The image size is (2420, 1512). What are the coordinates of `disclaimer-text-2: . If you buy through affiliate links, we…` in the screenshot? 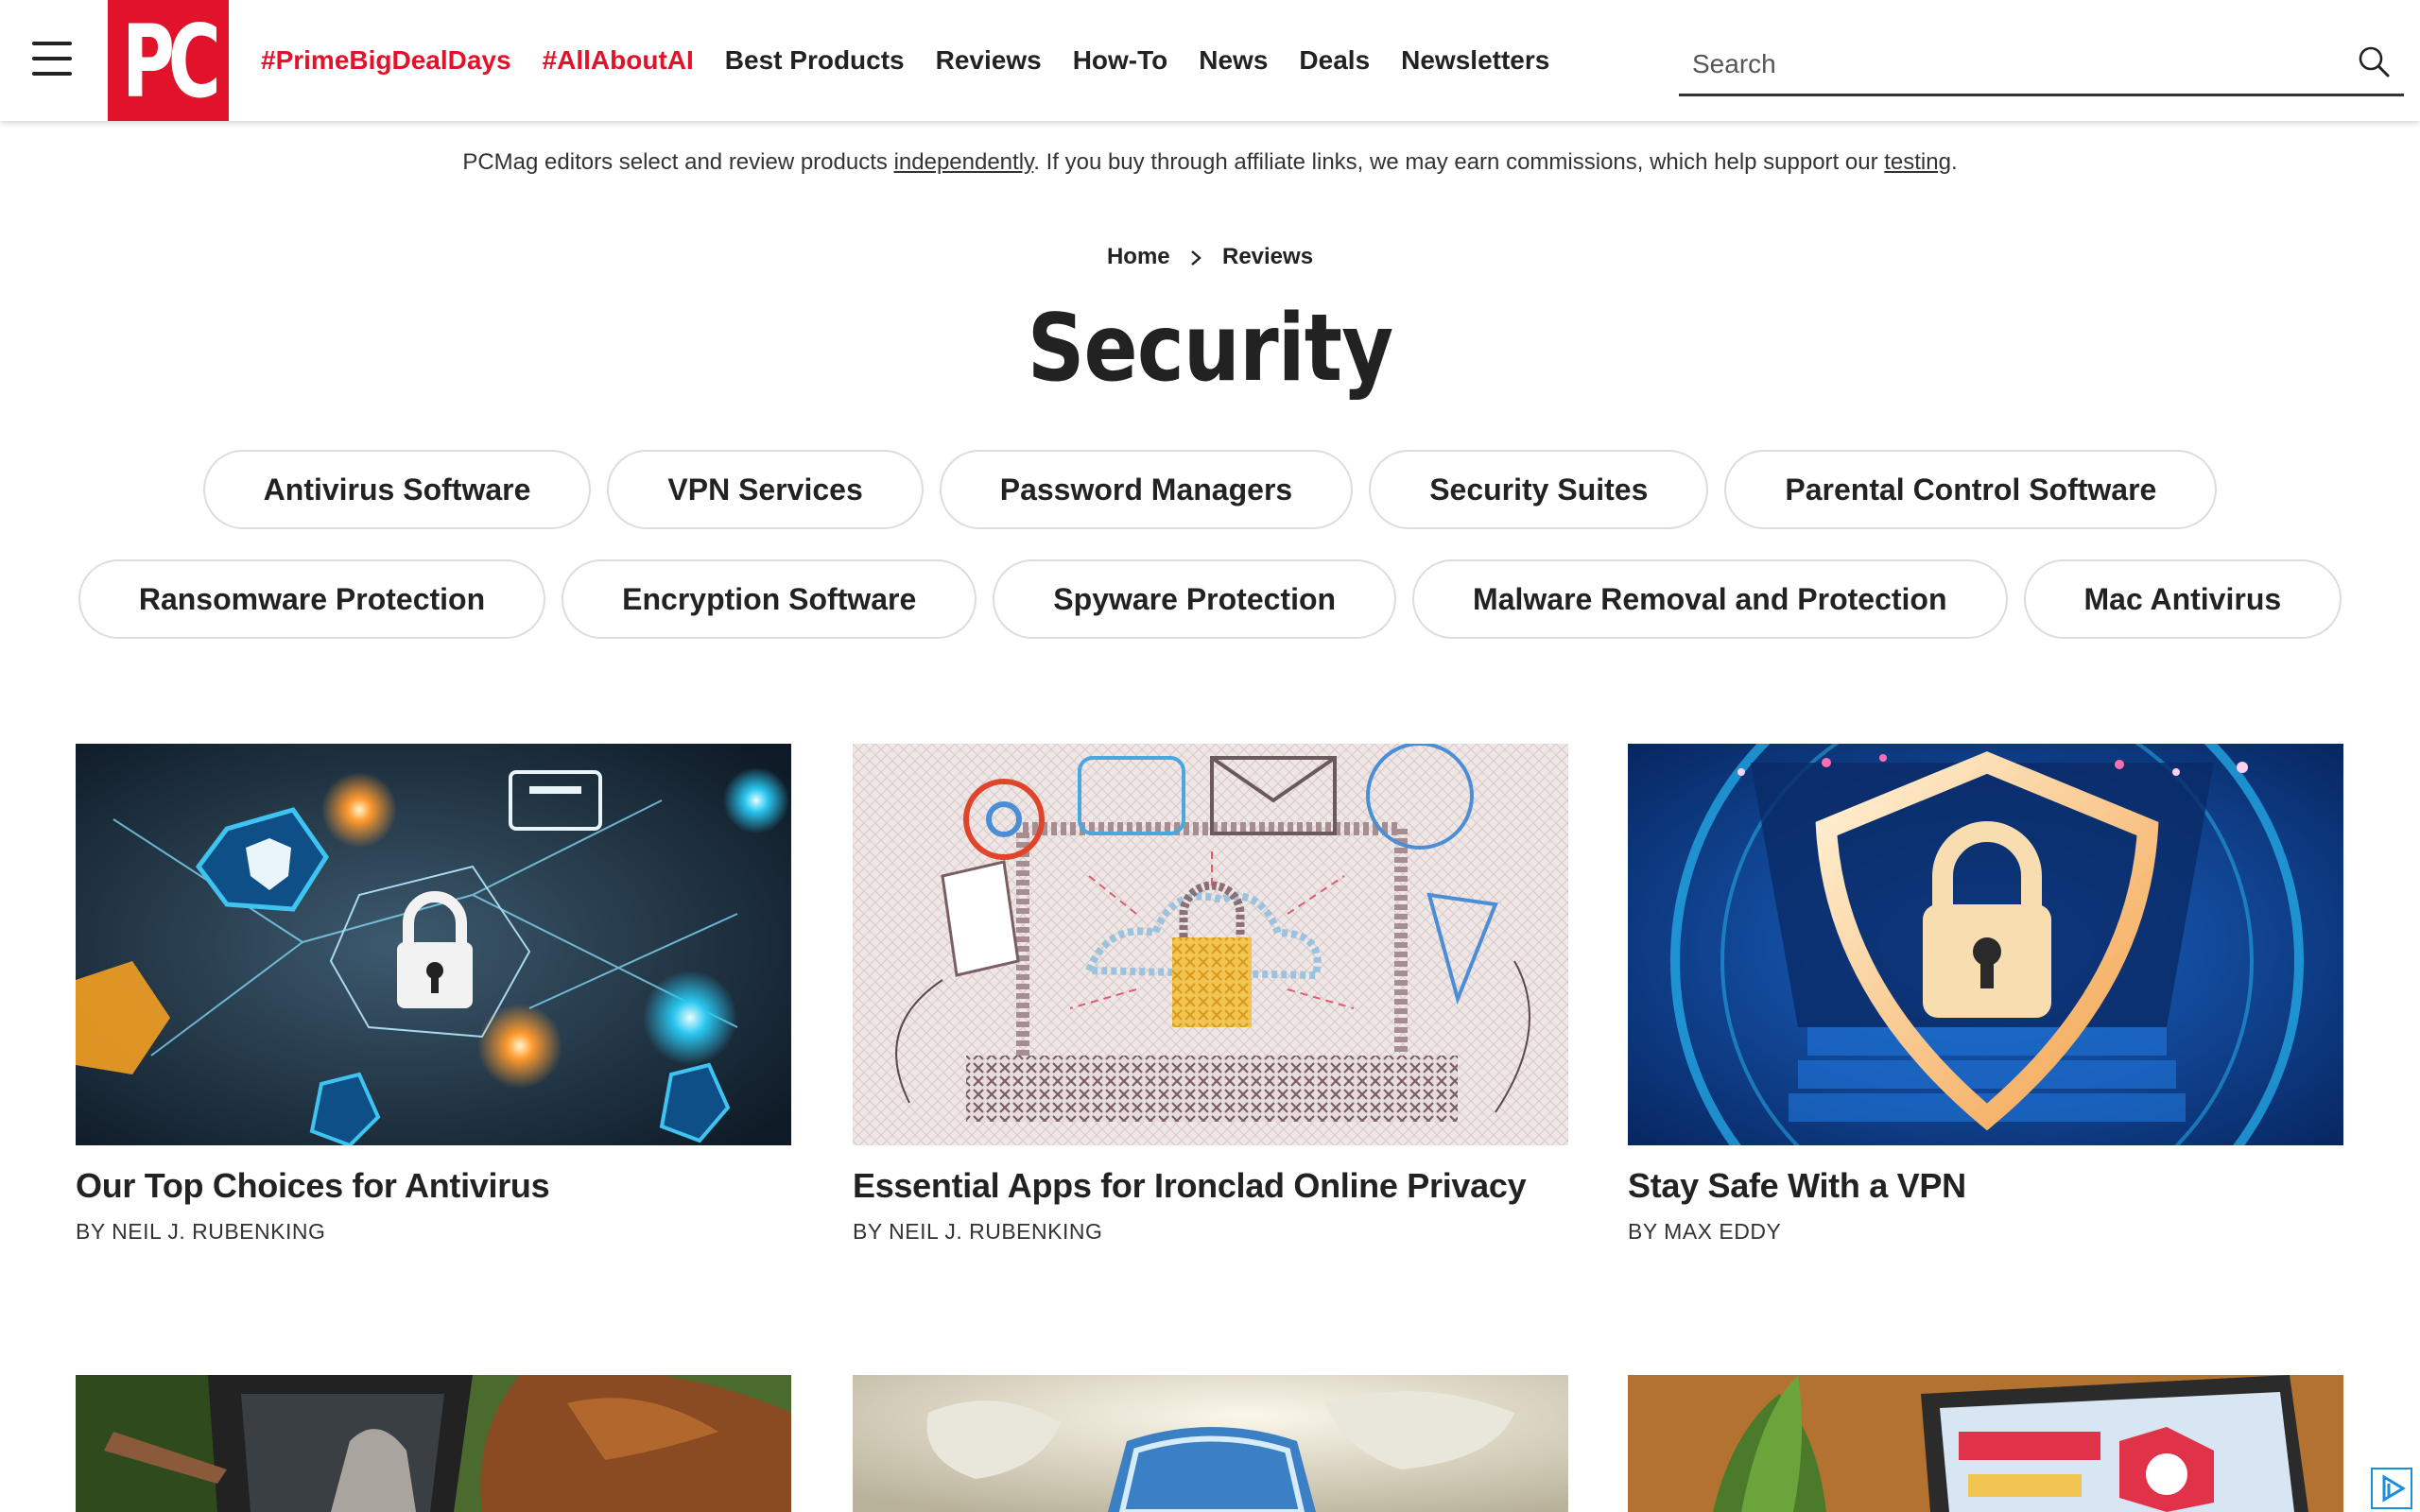 It's located at (1459, 162).